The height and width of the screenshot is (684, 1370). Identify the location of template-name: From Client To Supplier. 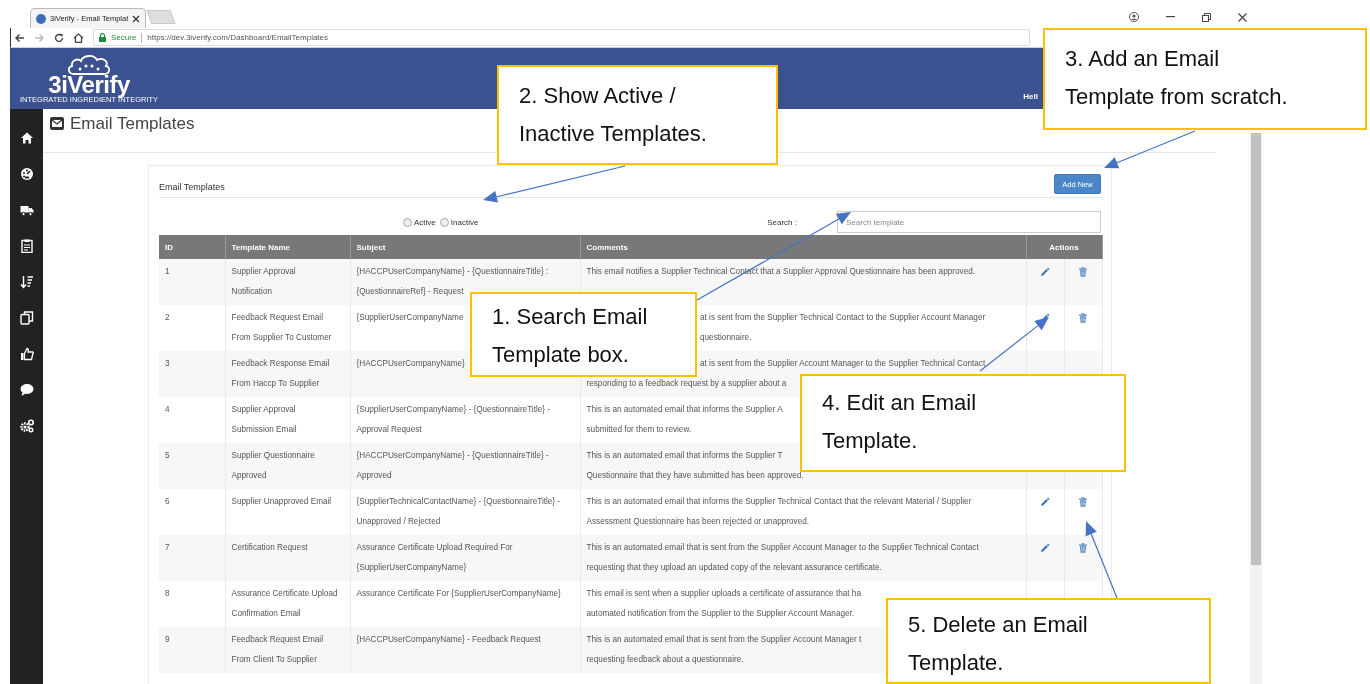
(274, 659).